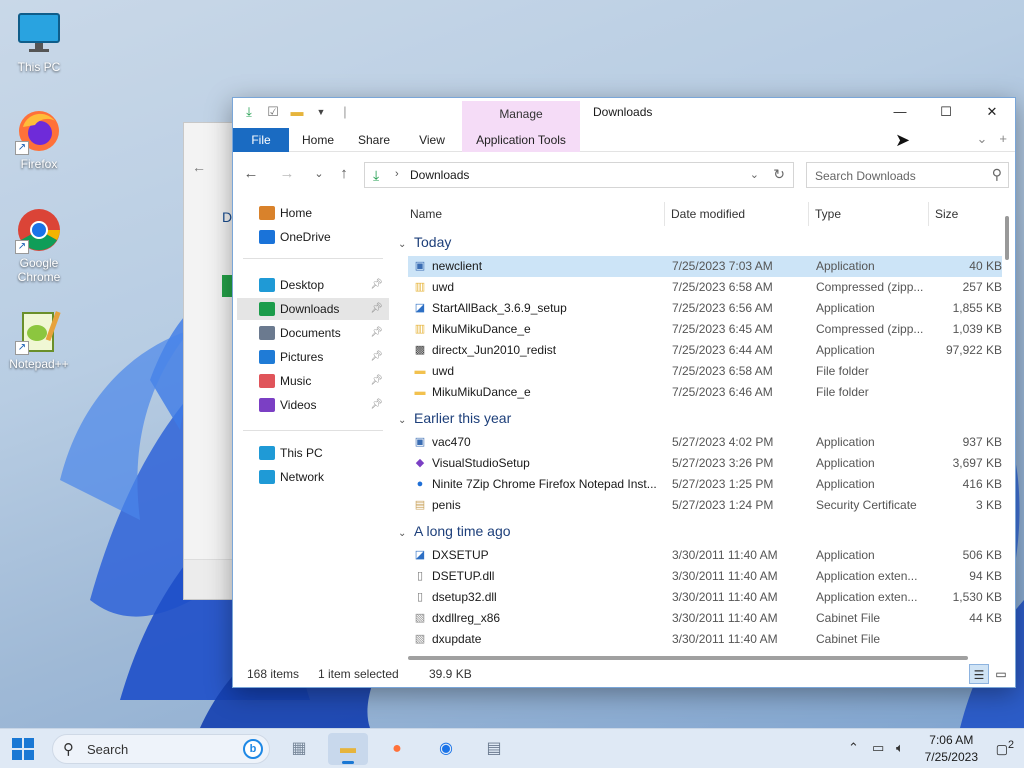  What do you see at coordinates (946, 214) in the screenshot?
I see `column-header-size: Size` at bounding box center [946, 214].